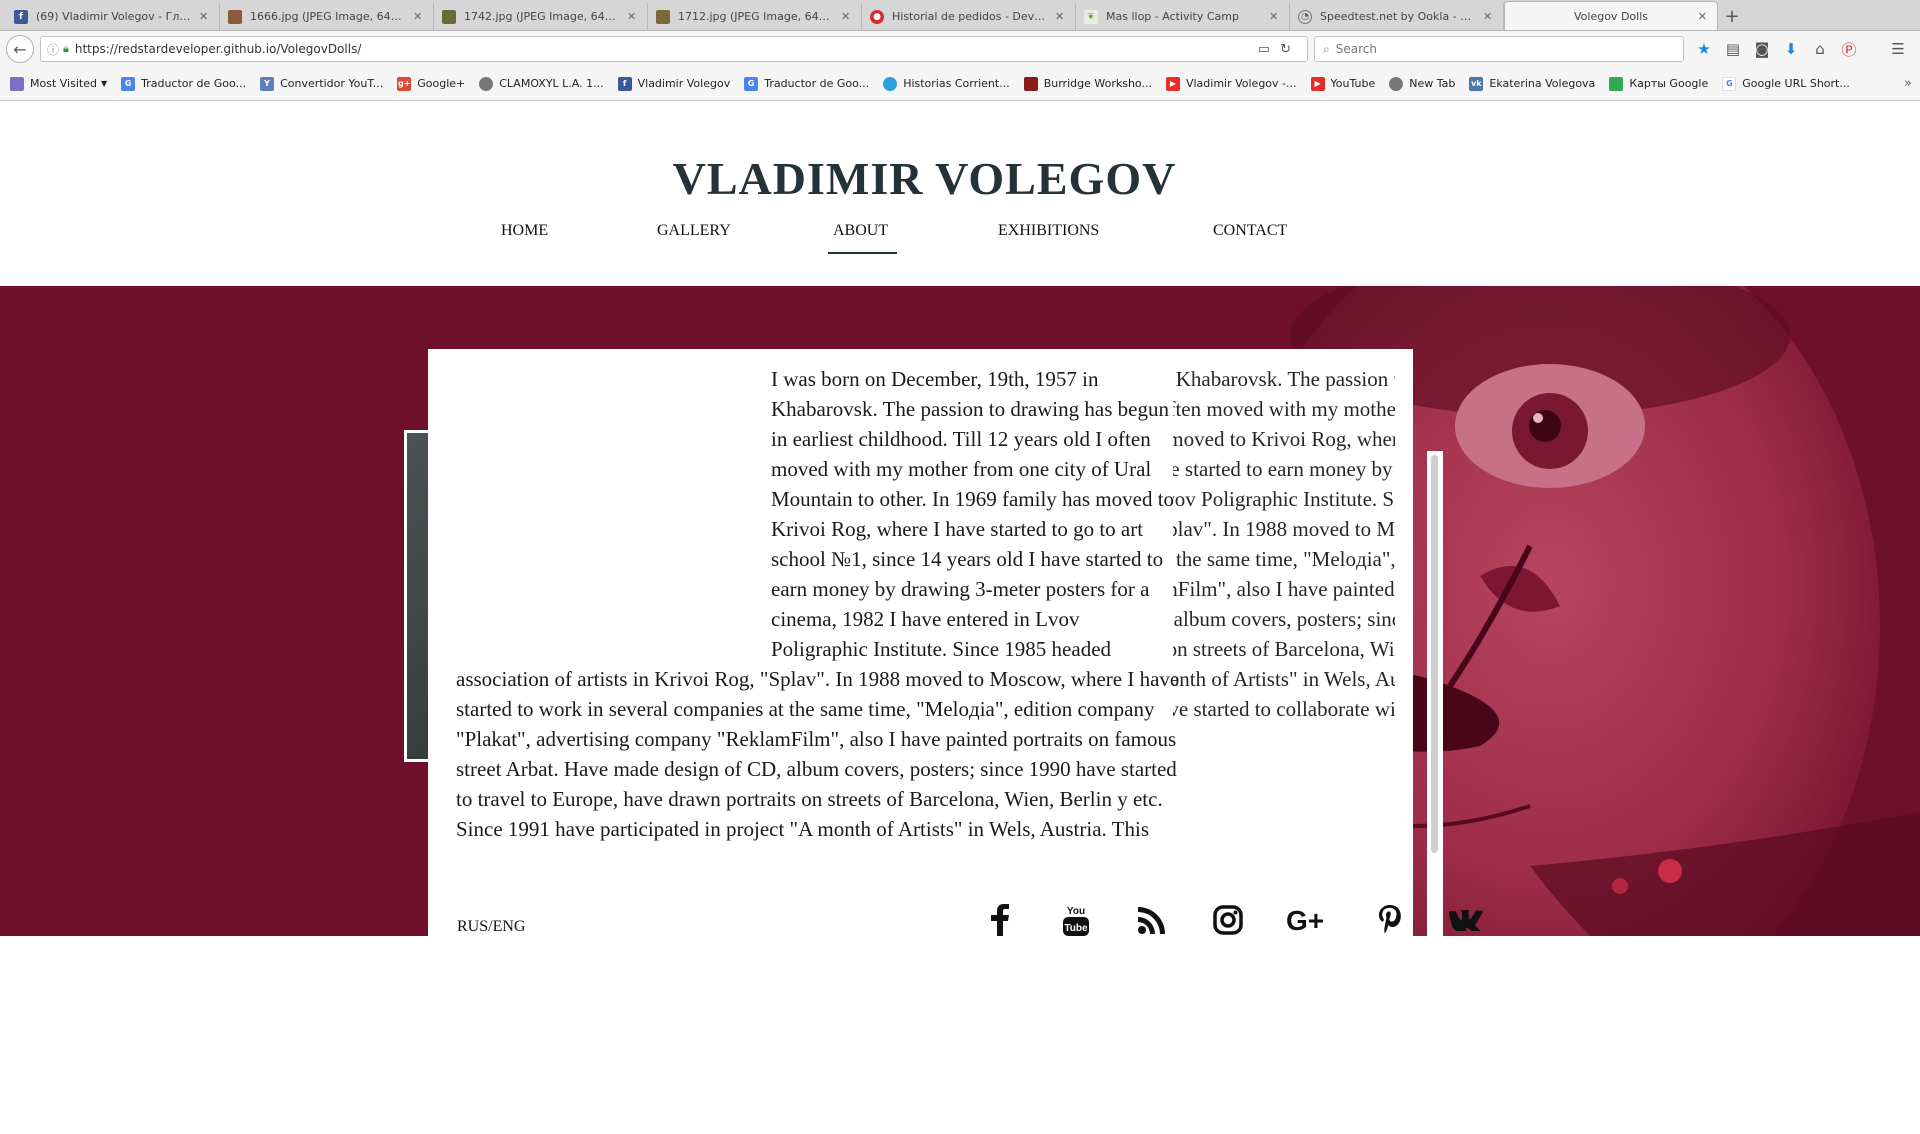 The image size is (1920, 1134). What do you see at coordinates (1048, 231) in the screenshot?
I see `nav-exhibitions: EXHIBITIONS` at bounding box center [1048, 231].